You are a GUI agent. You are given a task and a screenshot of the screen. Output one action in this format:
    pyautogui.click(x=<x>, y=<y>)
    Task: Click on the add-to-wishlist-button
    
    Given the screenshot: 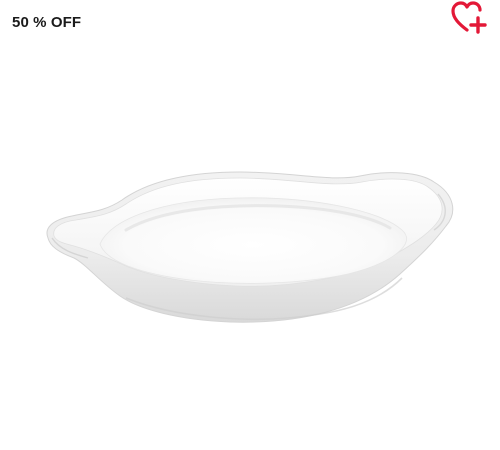 What is the action you would take?
    pyautogui.click(x=469, y=18)
    